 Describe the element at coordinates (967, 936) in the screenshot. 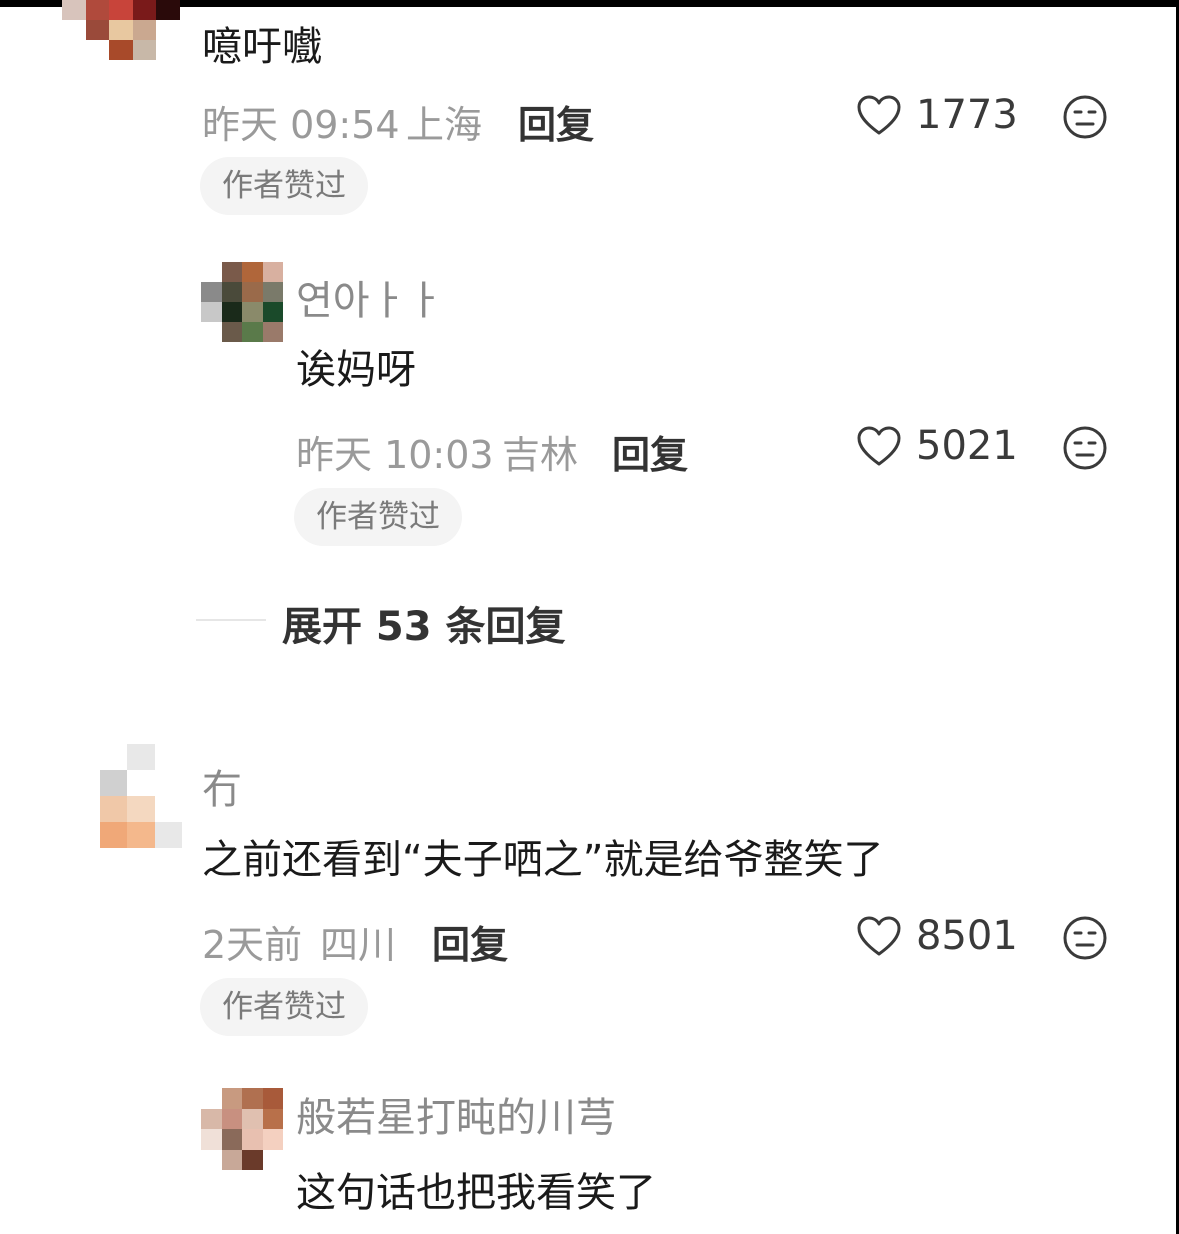

I see `like-count: 8501` at that location.